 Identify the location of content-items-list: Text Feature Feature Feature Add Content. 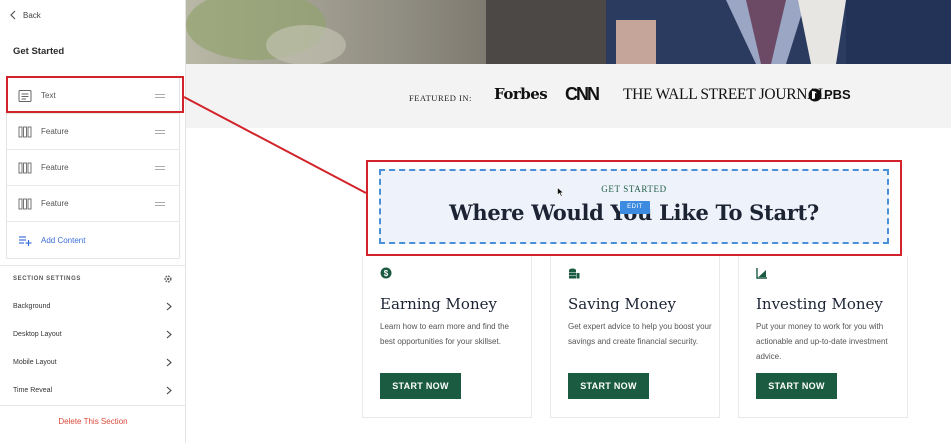
(93, 168).